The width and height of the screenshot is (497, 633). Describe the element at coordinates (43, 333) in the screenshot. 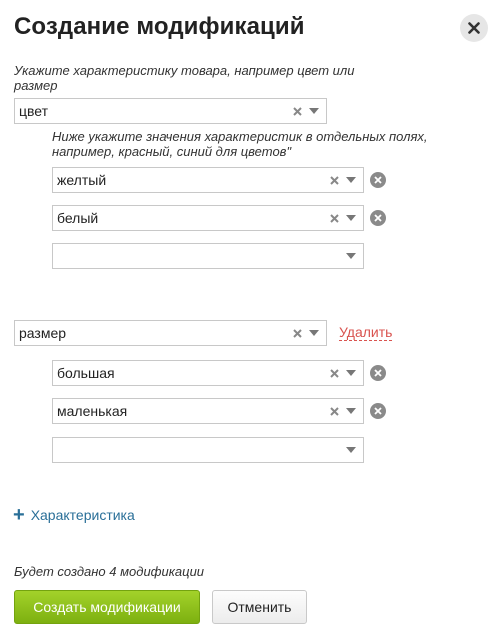

I see `characteristic-value: размер` at that location.